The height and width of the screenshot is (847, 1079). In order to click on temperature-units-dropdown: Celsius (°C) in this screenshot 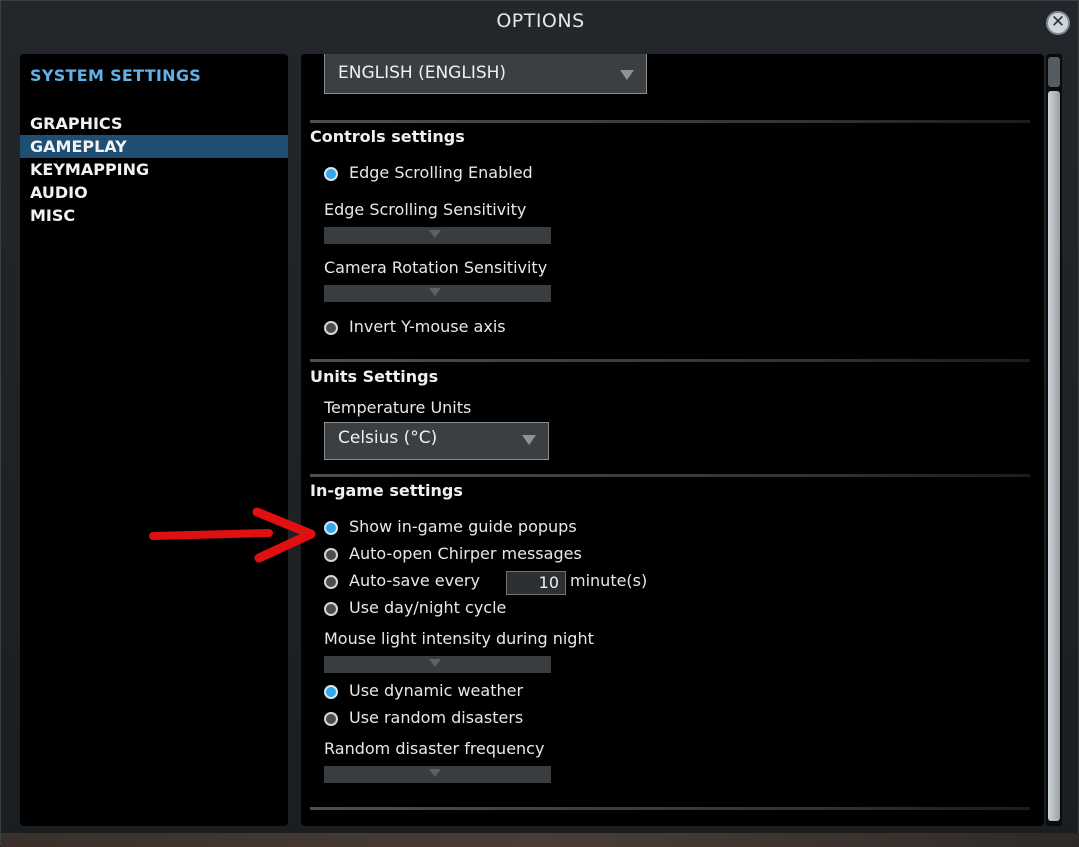, I will do `click(436, 441)`.